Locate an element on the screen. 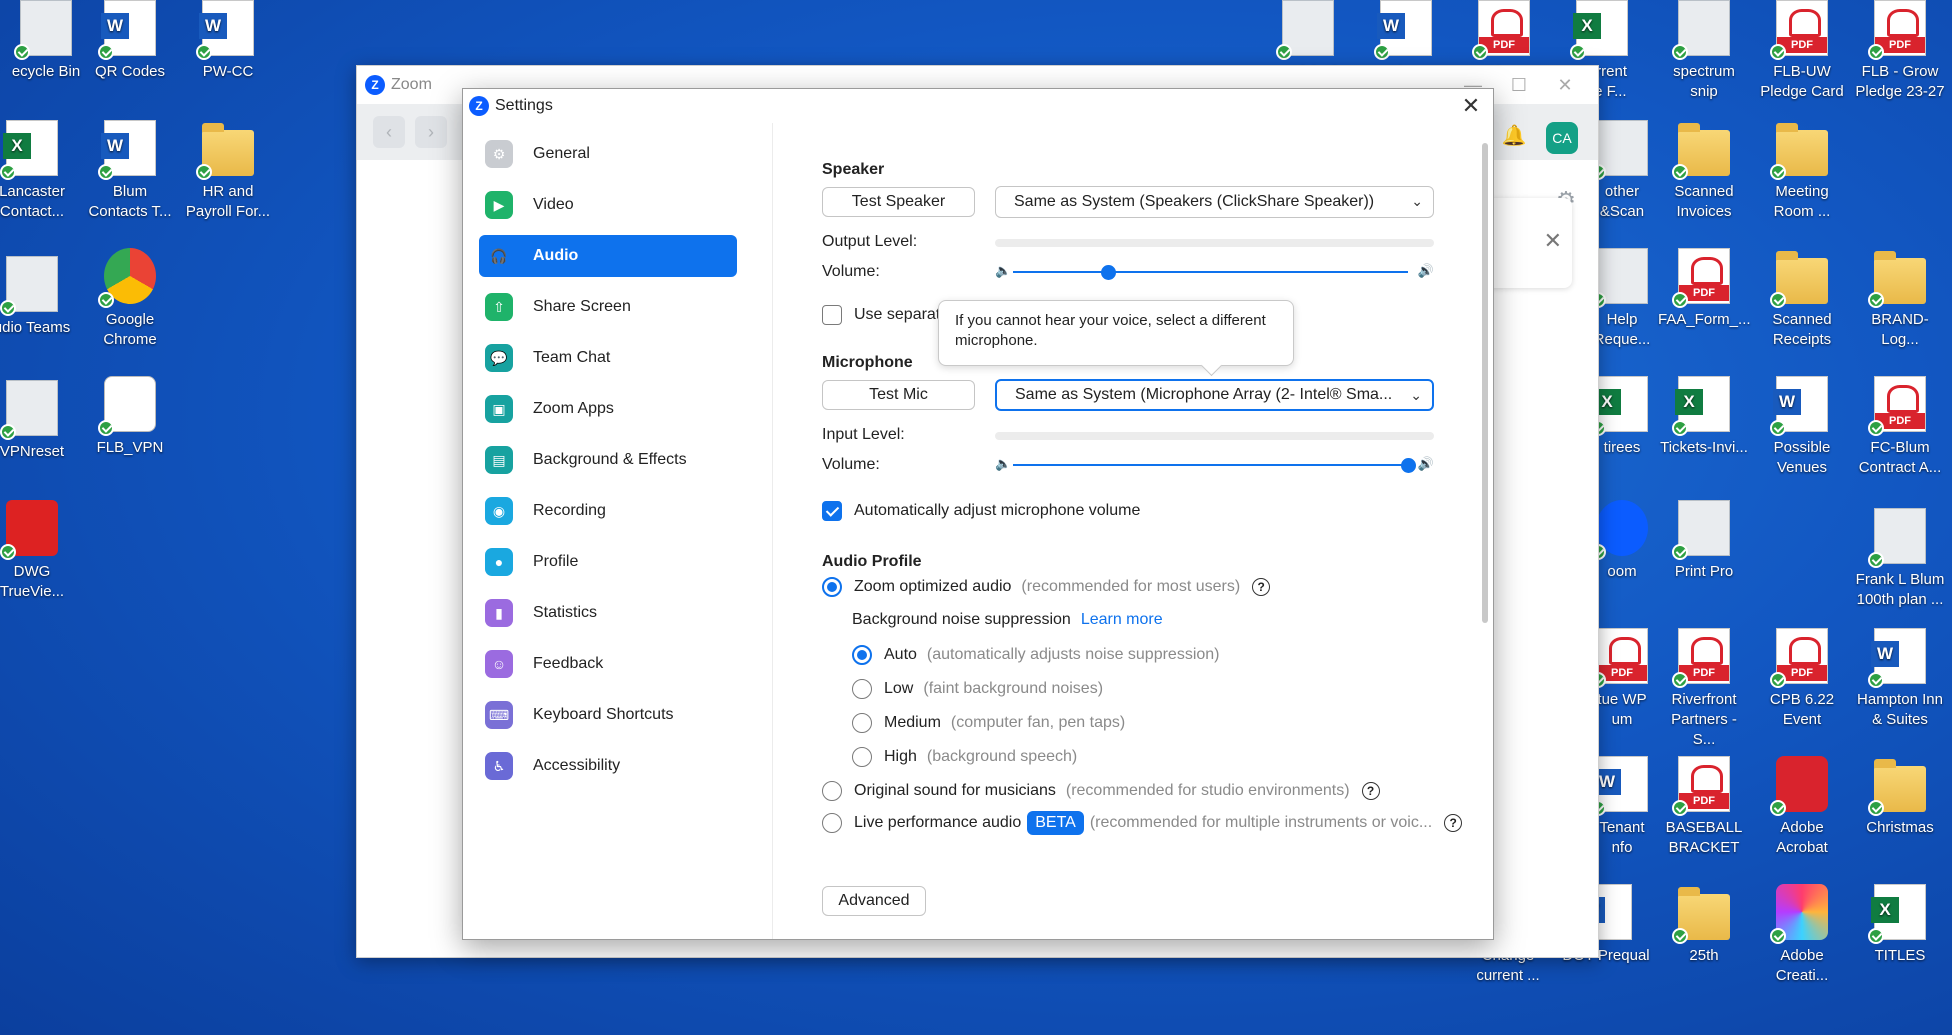 Image resolution: width=1952 pixels, height=1035 pixels. test-speaker-button: Test Speaker is located at coordinates (898, 202).